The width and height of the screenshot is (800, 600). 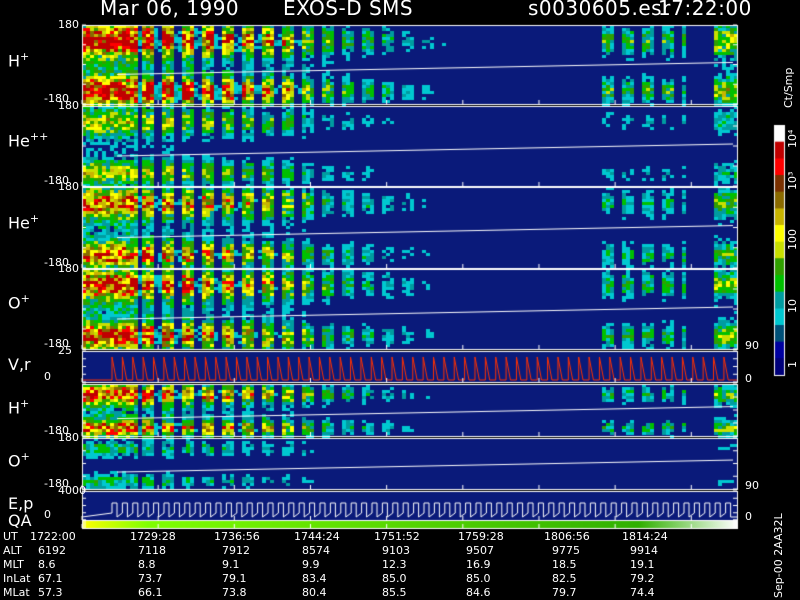 I want to click on panel-label-1: He++, so click(x=28, y=140).